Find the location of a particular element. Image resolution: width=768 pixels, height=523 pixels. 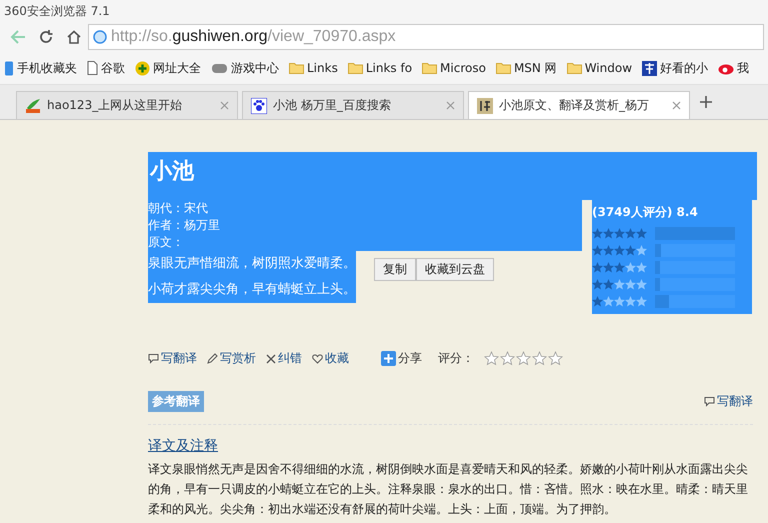

bookmark-item: 网址大全 is located at coordinates (168, 68).